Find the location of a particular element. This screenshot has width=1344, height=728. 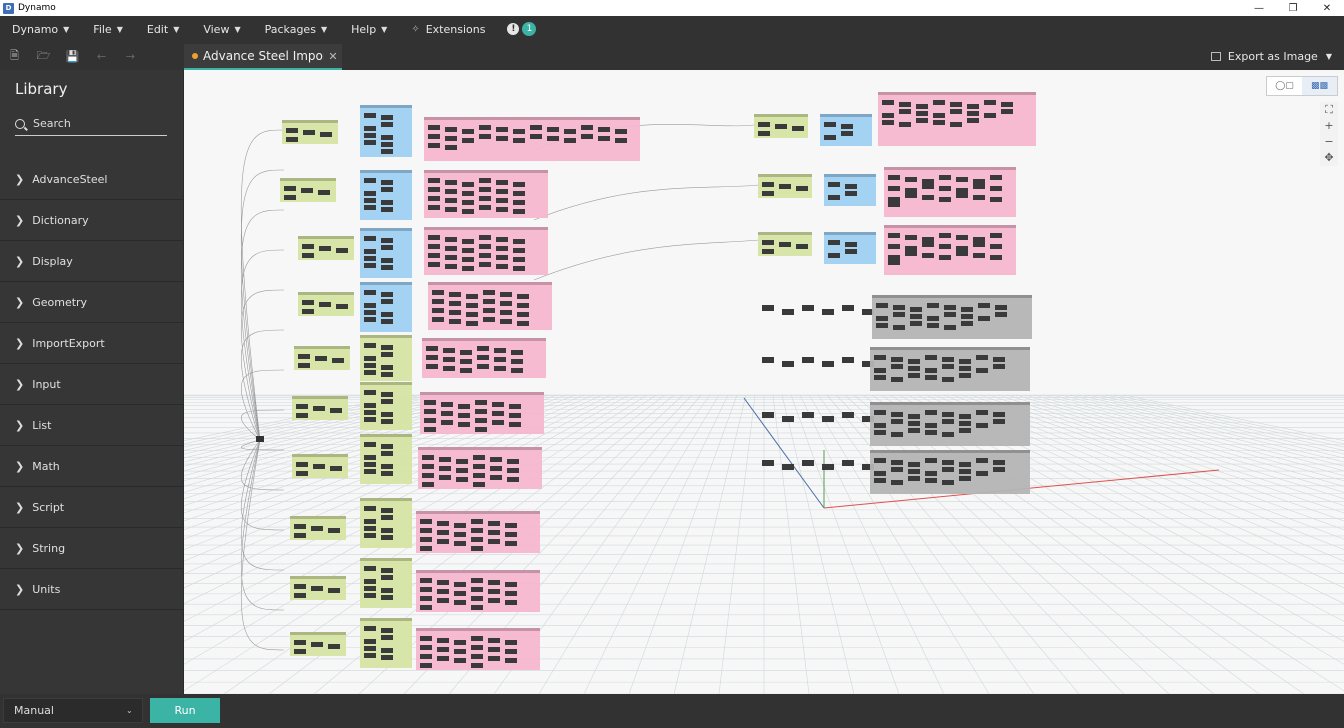

export-as-image-button: Export as Image ▼ is located at coordinates (1271, 56).